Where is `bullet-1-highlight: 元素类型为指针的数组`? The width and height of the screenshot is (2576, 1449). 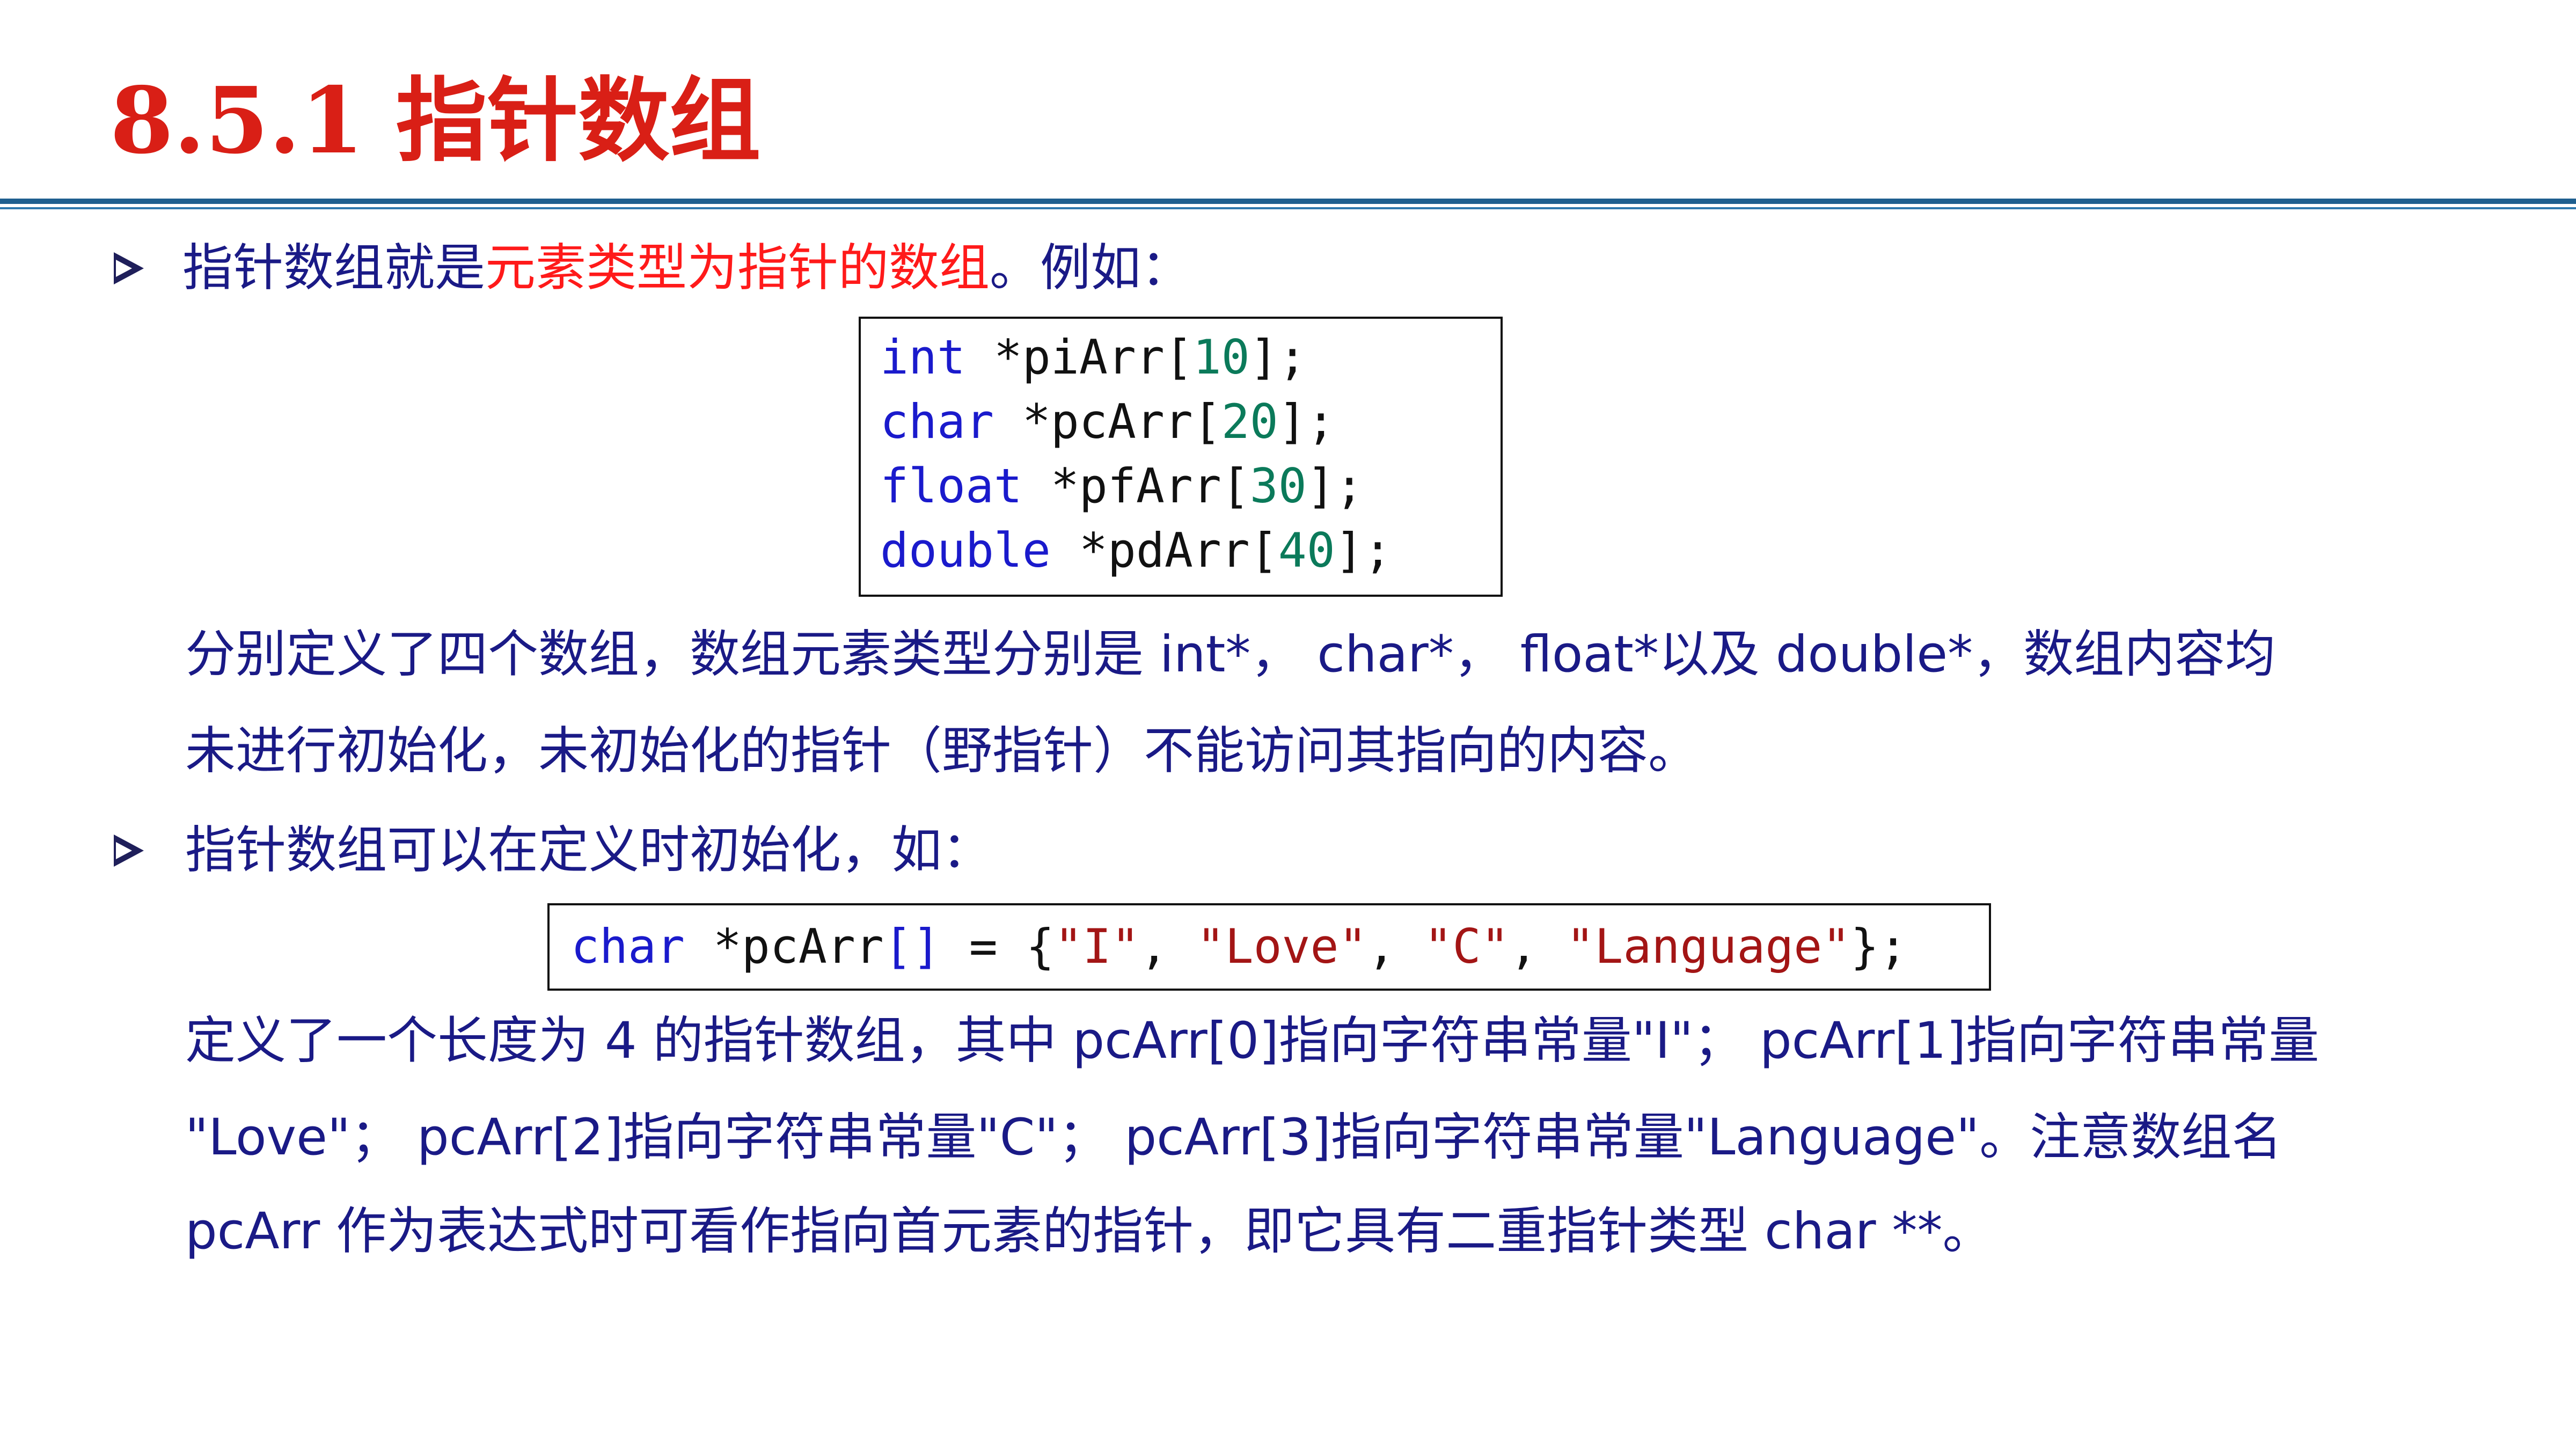 bullet-1-highlight: 元素类型为指针的数组 is located at coordinates (737, 268).